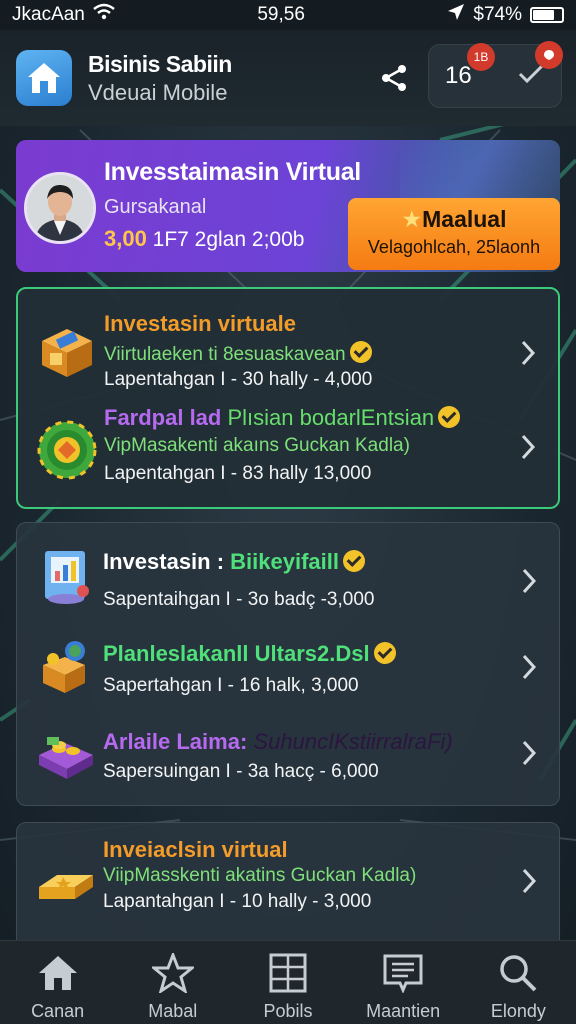  I want to click on bottom-navigation: Canan Mabal Pobils Maantien Elondy, so click(288, 982).